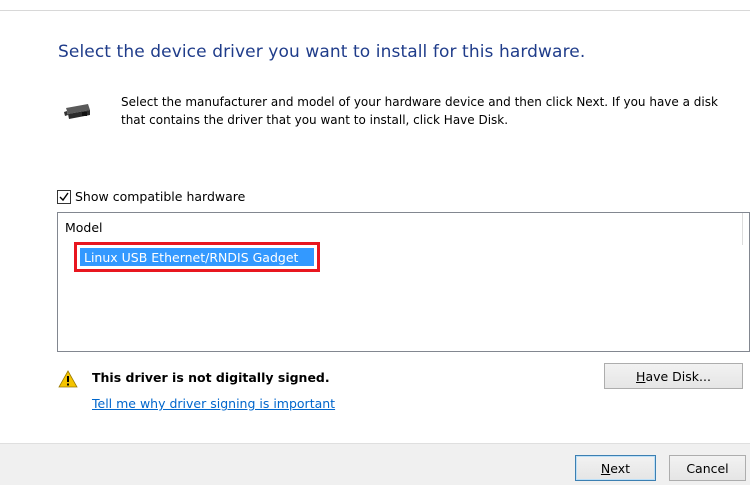  I want to click on driver-signing-link: Tell me why driver signing is important, so click(213, 403).